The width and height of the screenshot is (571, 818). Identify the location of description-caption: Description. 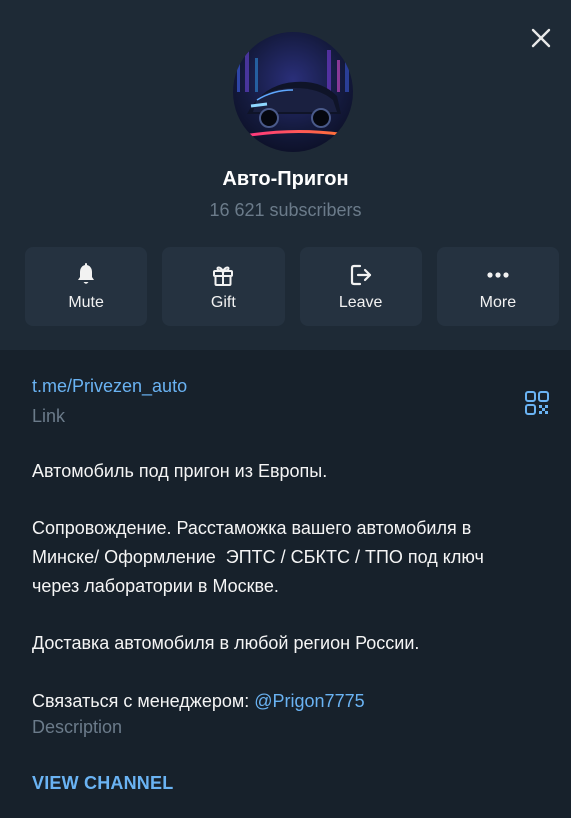
(77, 727).